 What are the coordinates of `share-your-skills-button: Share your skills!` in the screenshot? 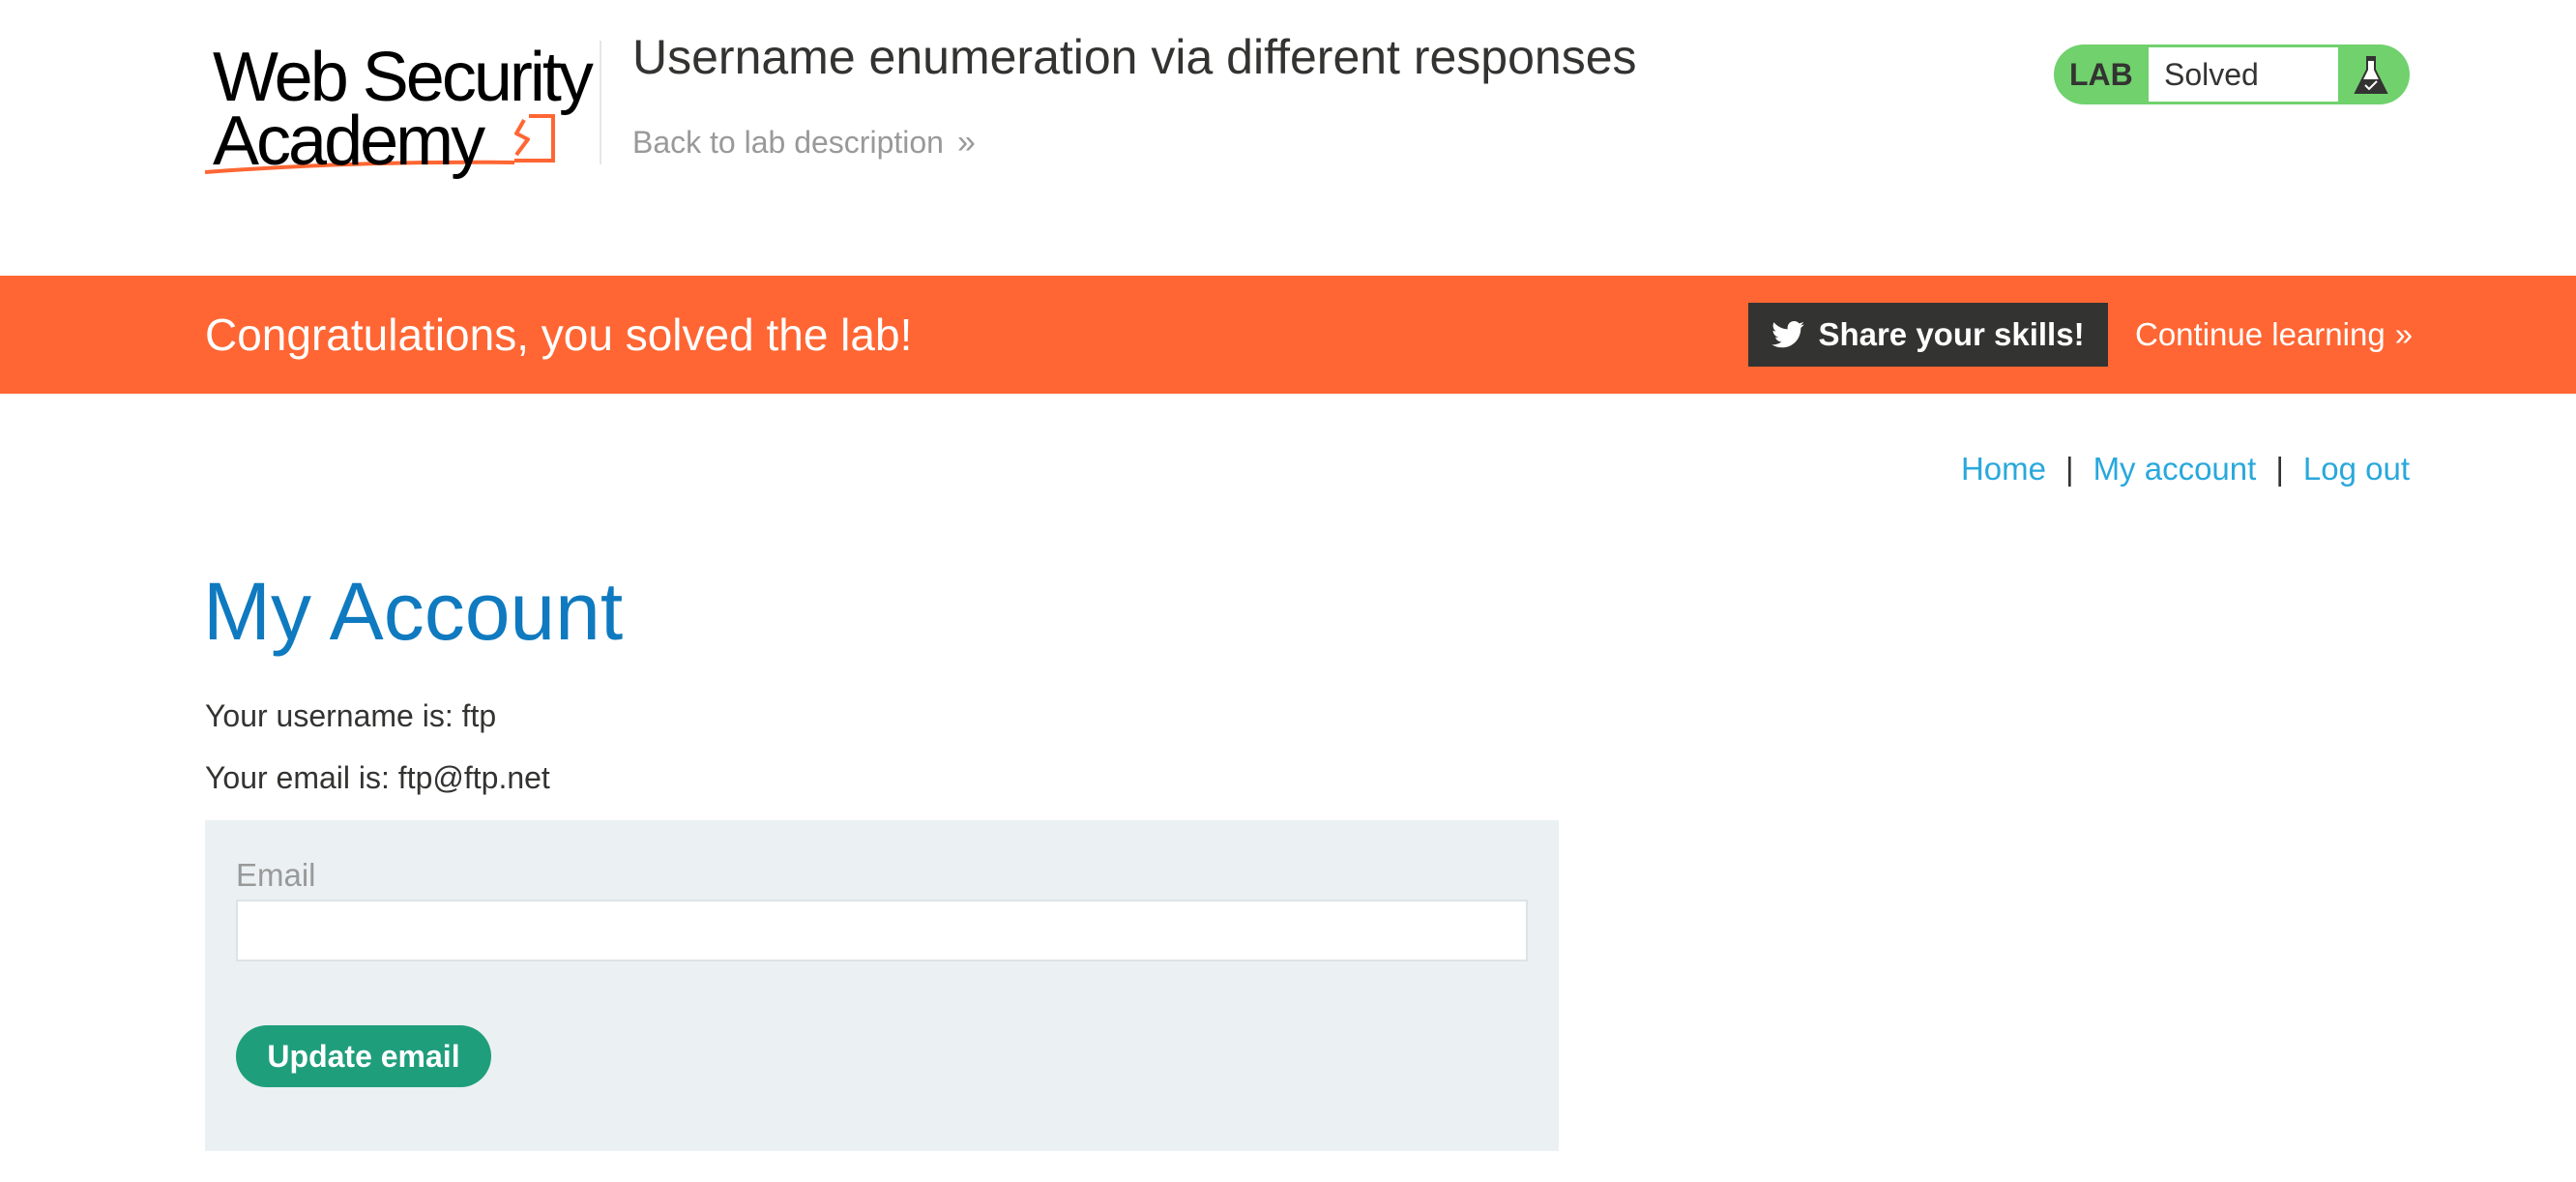 It's located at (1928, 335).